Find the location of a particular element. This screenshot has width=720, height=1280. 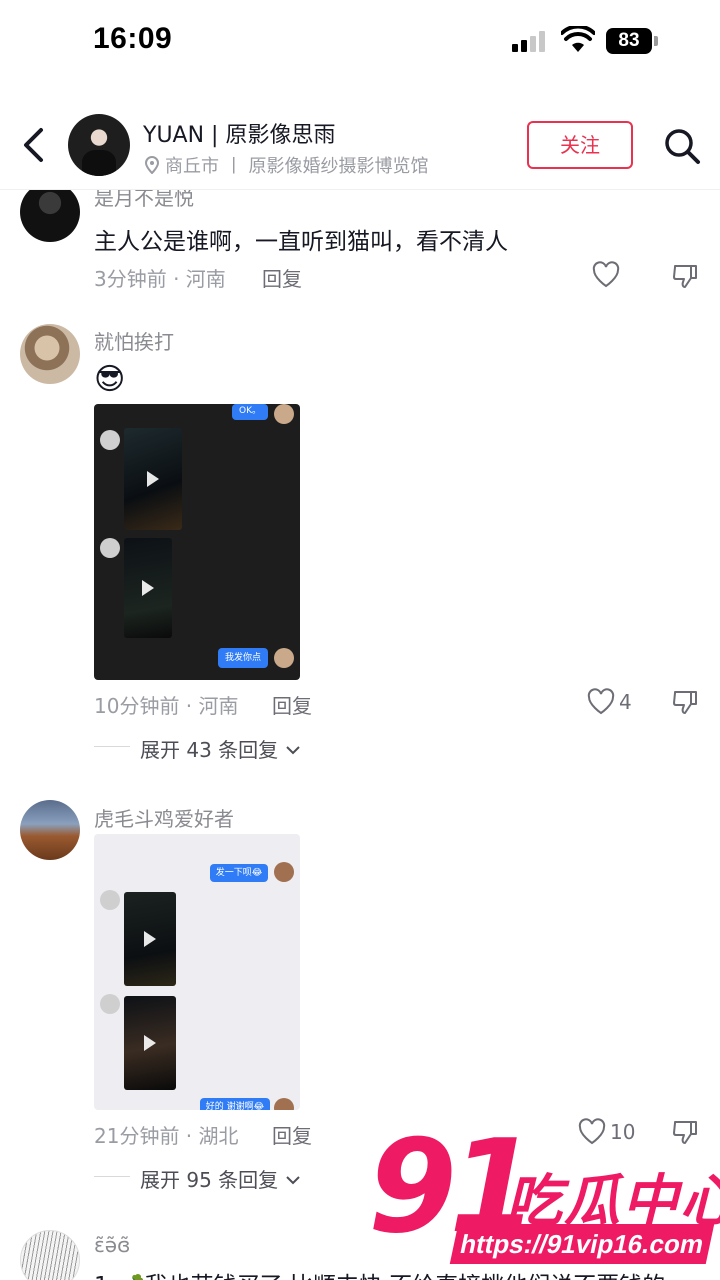

comment-emoji: 😎 is located at coordinates (110, 379).